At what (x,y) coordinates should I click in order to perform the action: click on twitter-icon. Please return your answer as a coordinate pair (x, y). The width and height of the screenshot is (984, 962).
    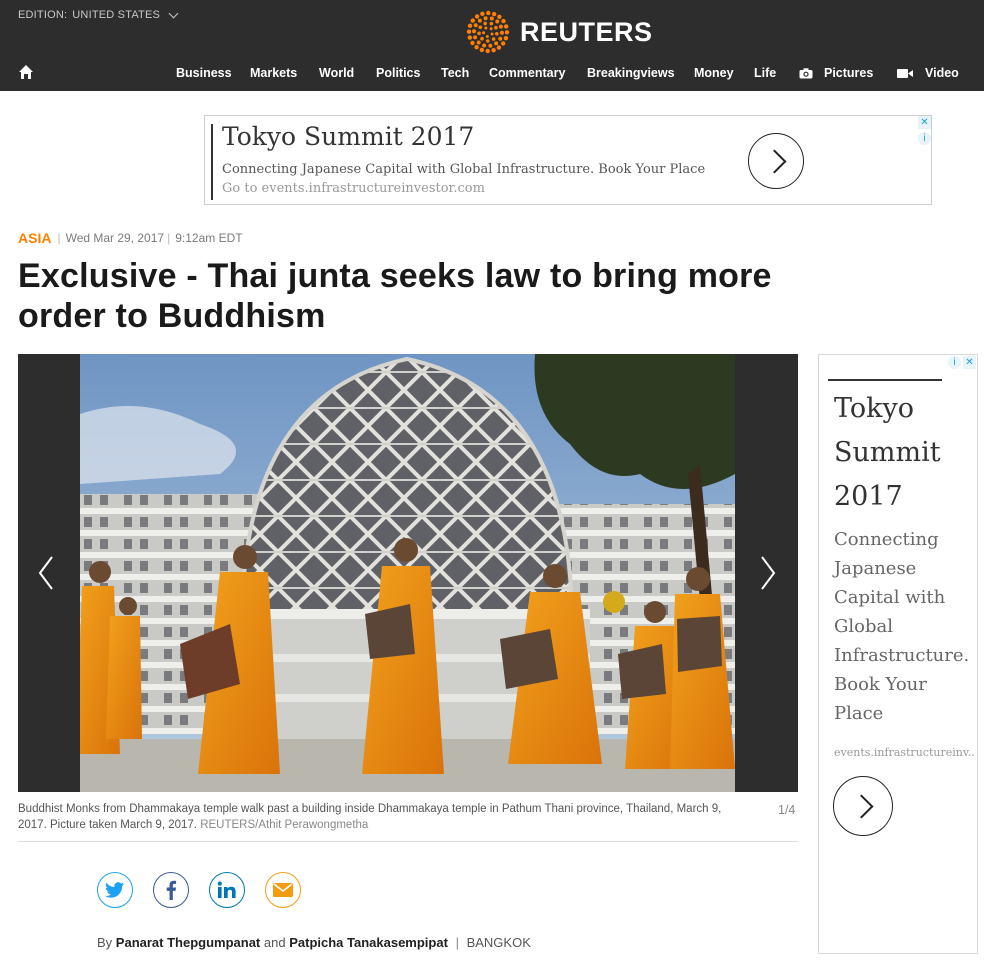
    Looking at the image, I should click on (115, 889).